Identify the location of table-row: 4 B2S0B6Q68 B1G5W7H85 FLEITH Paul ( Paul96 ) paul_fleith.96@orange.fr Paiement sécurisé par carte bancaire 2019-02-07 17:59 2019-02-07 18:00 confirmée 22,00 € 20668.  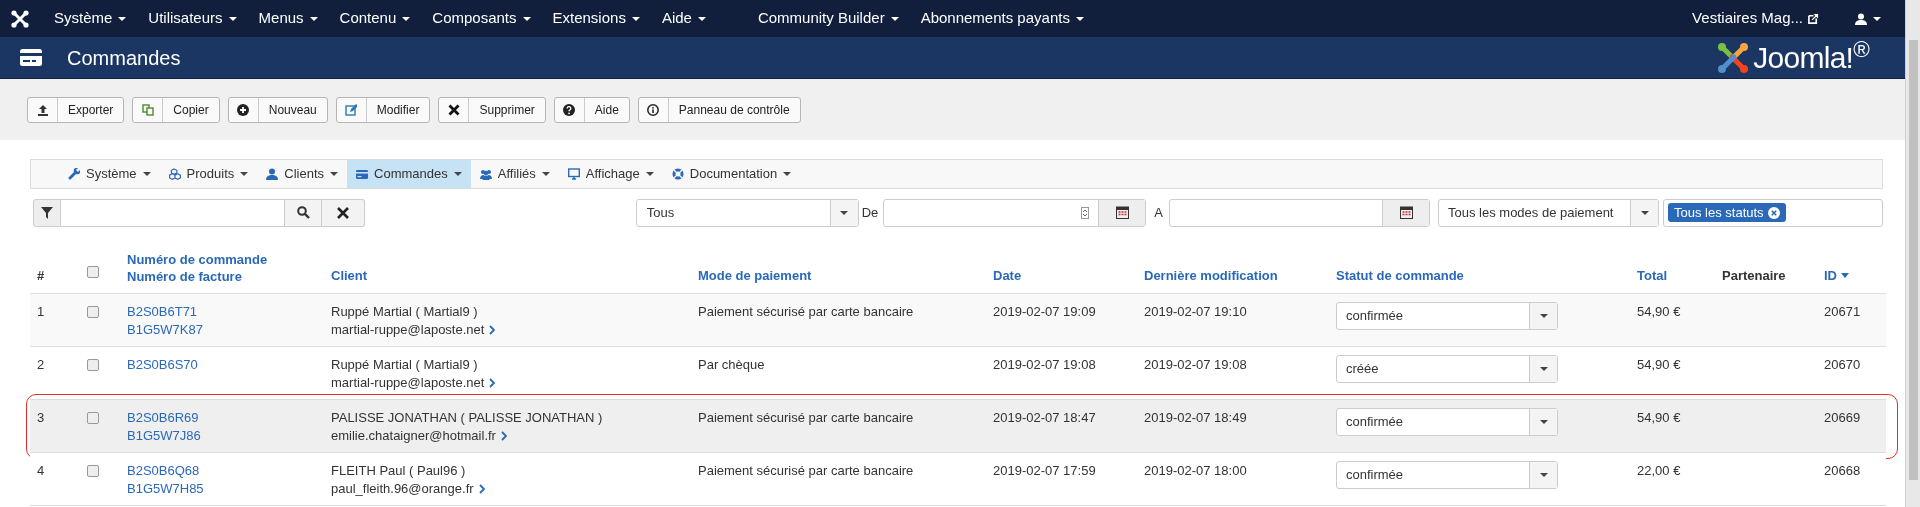
(958, 479).